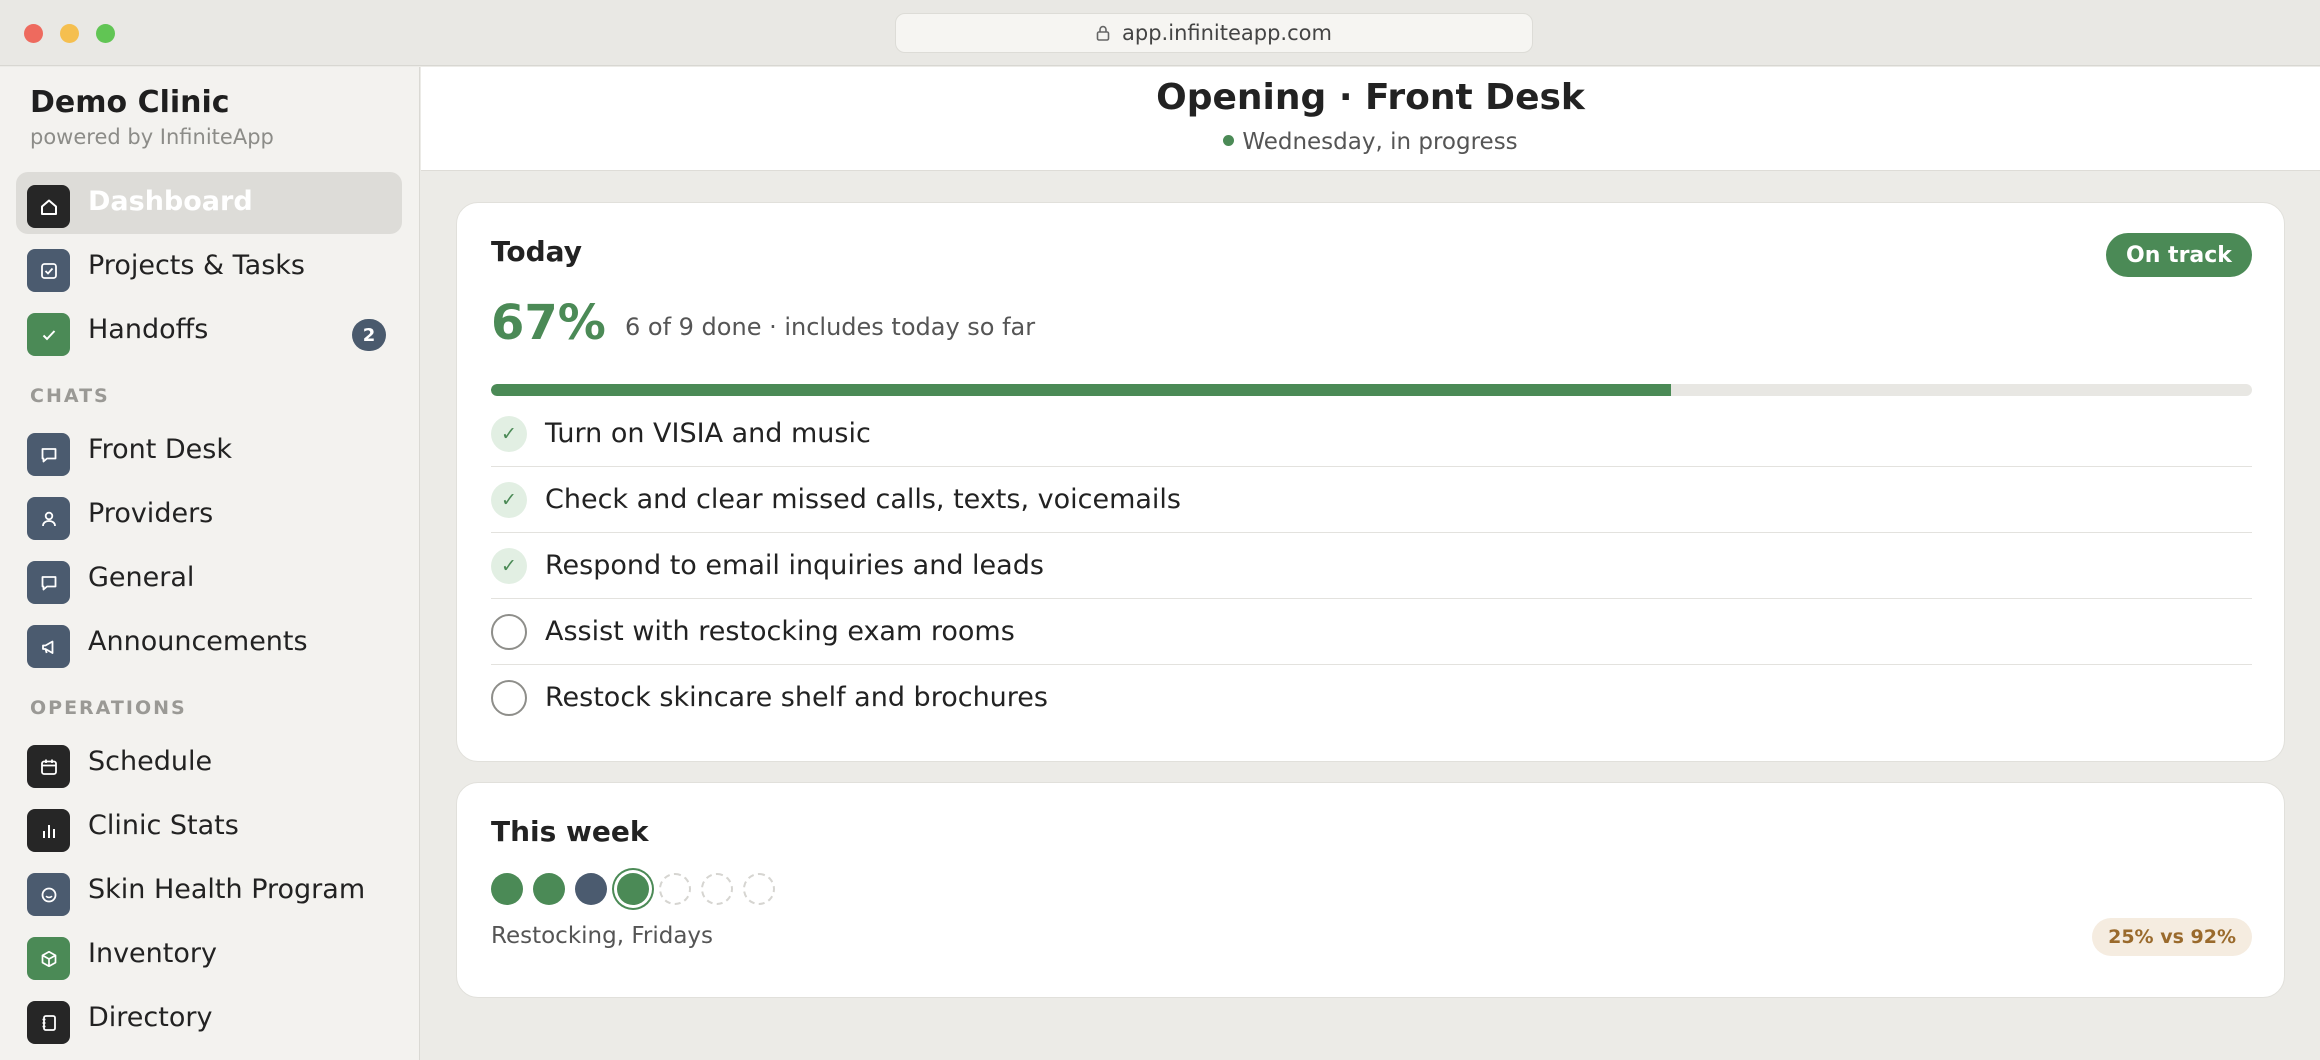 The image size is (2320, 1060). What do you see at coordinates (163, 825) in the screenshot?
I see `sidebar-item-label: Clinic Stats` at bounding box center [163, 825].